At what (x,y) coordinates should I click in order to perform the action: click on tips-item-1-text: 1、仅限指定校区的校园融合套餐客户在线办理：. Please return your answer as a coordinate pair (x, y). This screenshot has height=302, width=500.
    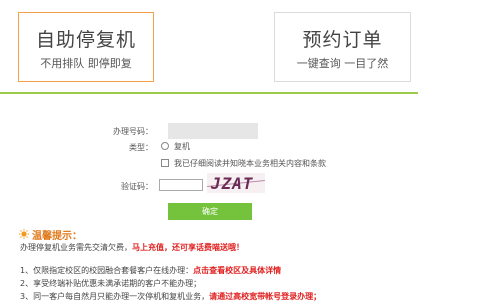
    Looking at the image, I should click on (107, 270).